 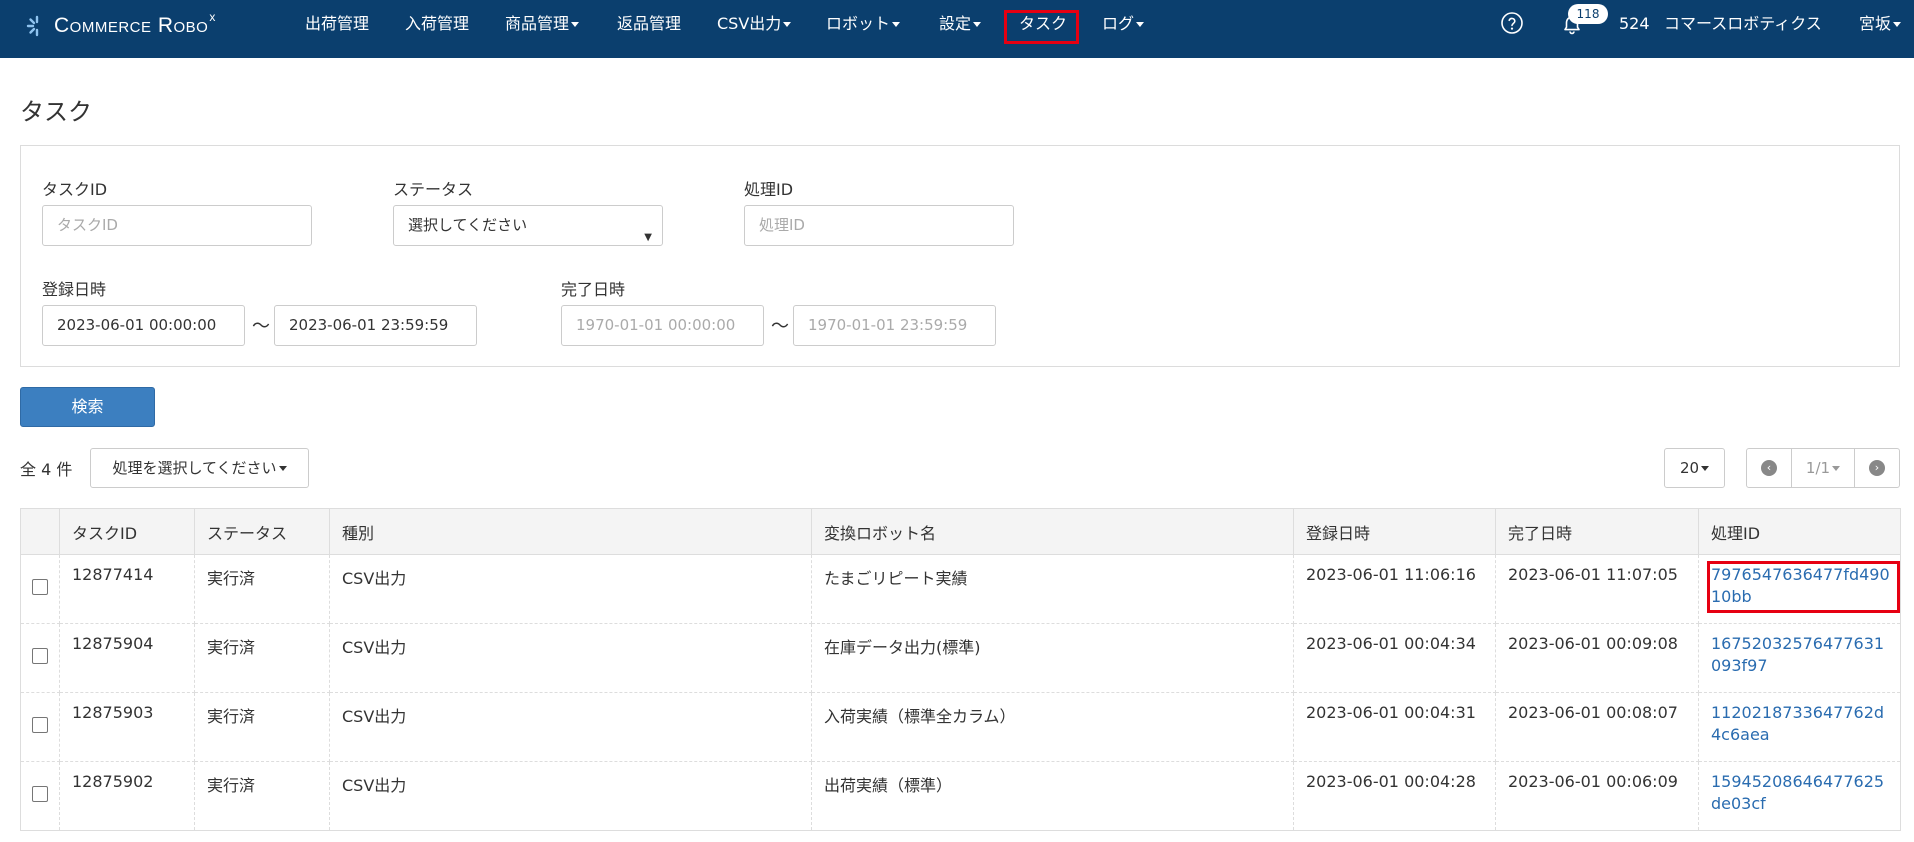 What do you see at coordinates (1597, 727) in the screenshot?
I see `completed-cell: 2023-06-01 00:08:07` at bounding box center [1597, 727].